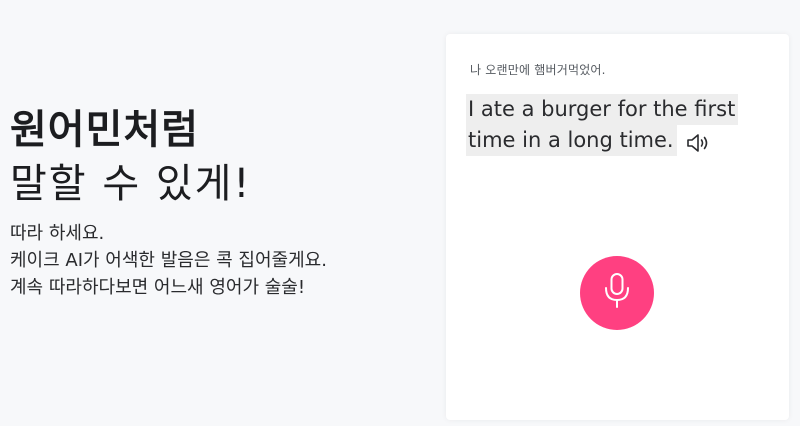 The image size is (800, 426). I want to click on microphone-button, so click(617, 293).